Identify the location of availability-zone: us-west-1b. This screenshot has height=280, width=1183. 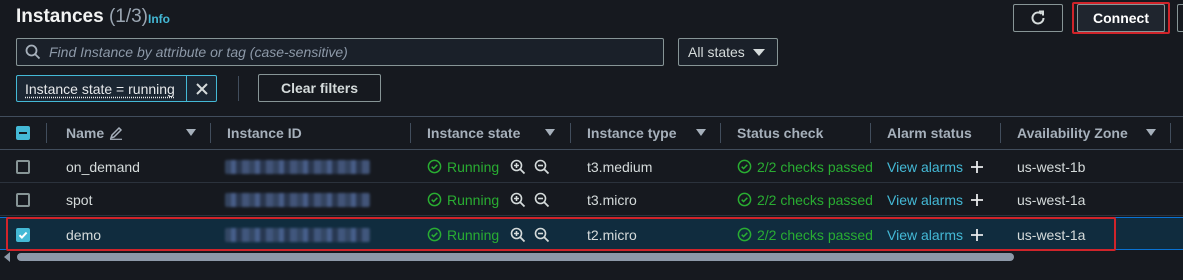
(1051, 166).